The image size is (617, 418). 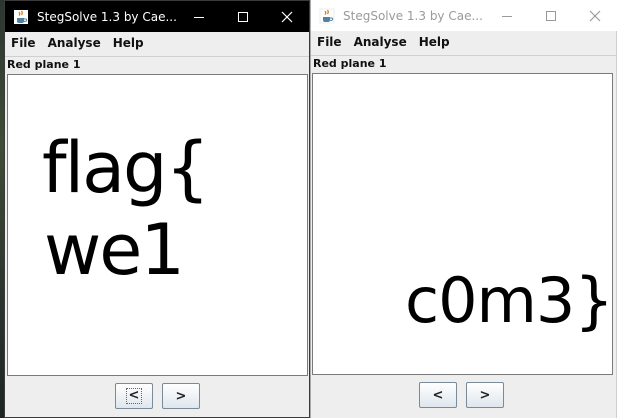 I want to click on decoded-text-line-1: c0m3}, so click(x=509, y=300).